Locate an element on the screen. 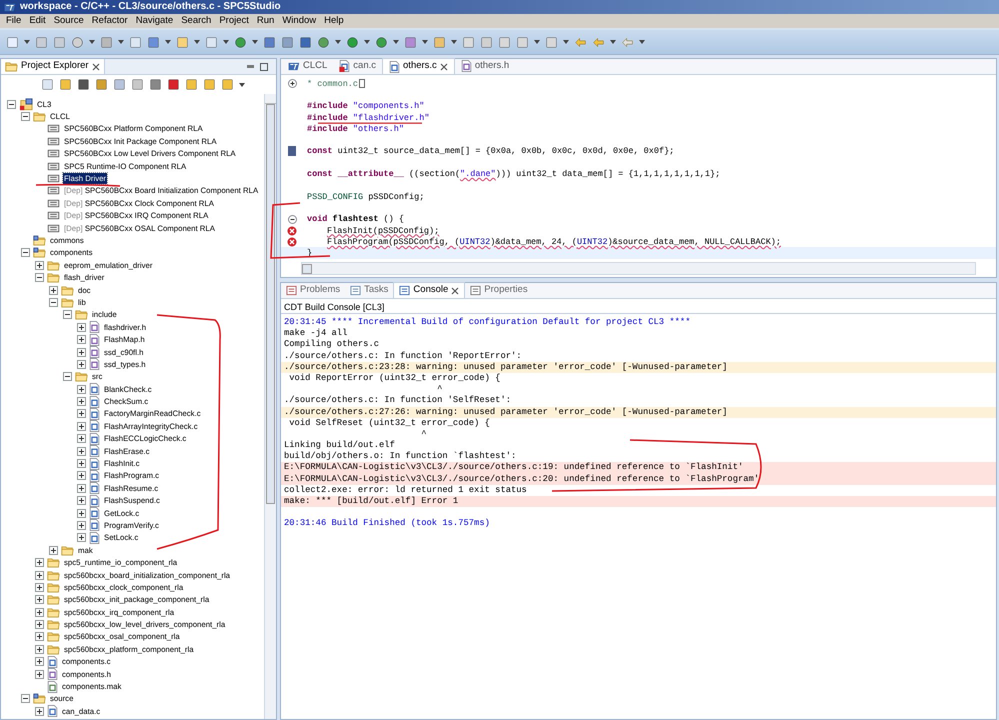 This screenshot has width=999, height=720. console-line: ./source/others.c: In function 'ReportError': is located at coordinates (403, 356).